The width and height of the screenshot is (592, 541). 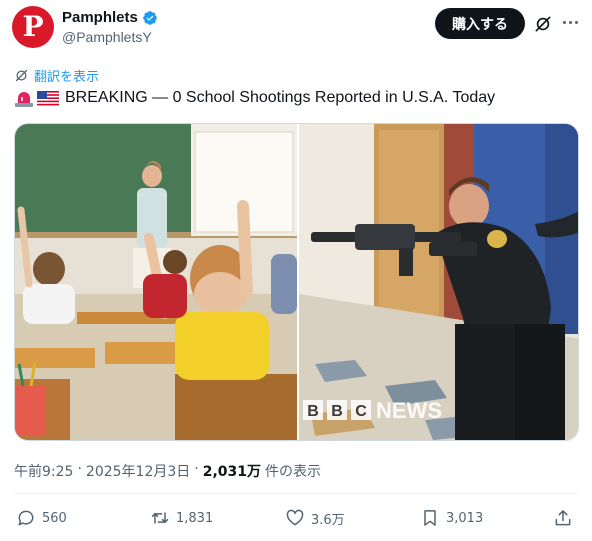 I want to click on like-button: 3.6万, so click(x=315, y=518).